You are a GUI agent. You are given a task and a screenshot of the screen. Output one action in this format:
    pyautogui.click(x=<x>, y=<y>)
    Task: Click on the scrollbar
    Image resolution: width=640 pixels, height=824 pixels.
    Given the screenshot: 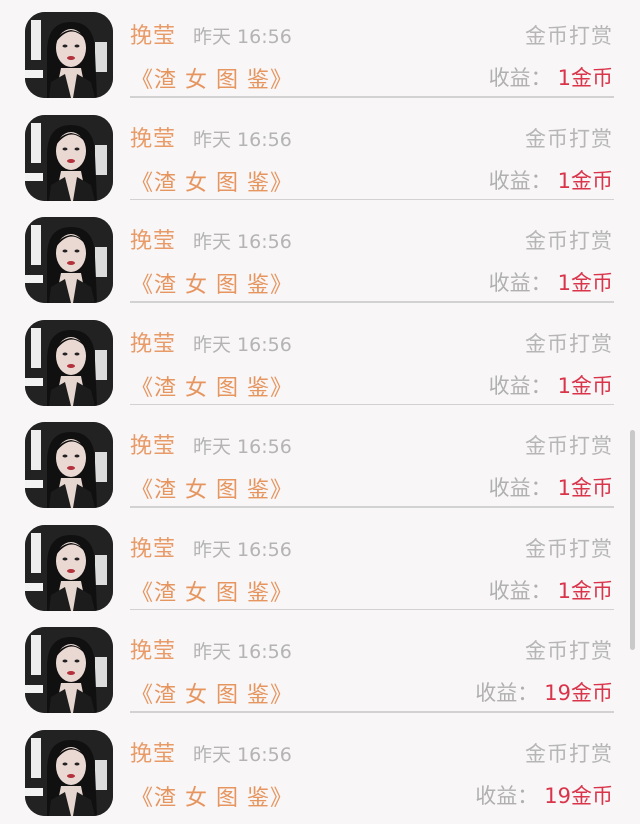 What is the action you would take?
    pyautogui.click(x=632, y=540)
    